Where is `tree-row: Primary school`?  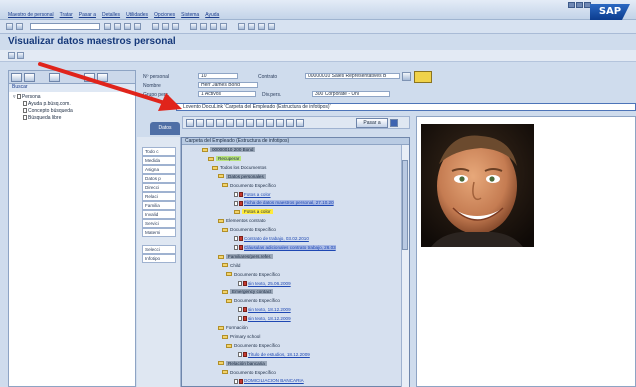
tree-row: Primary school is located at coordinates (241, 336).